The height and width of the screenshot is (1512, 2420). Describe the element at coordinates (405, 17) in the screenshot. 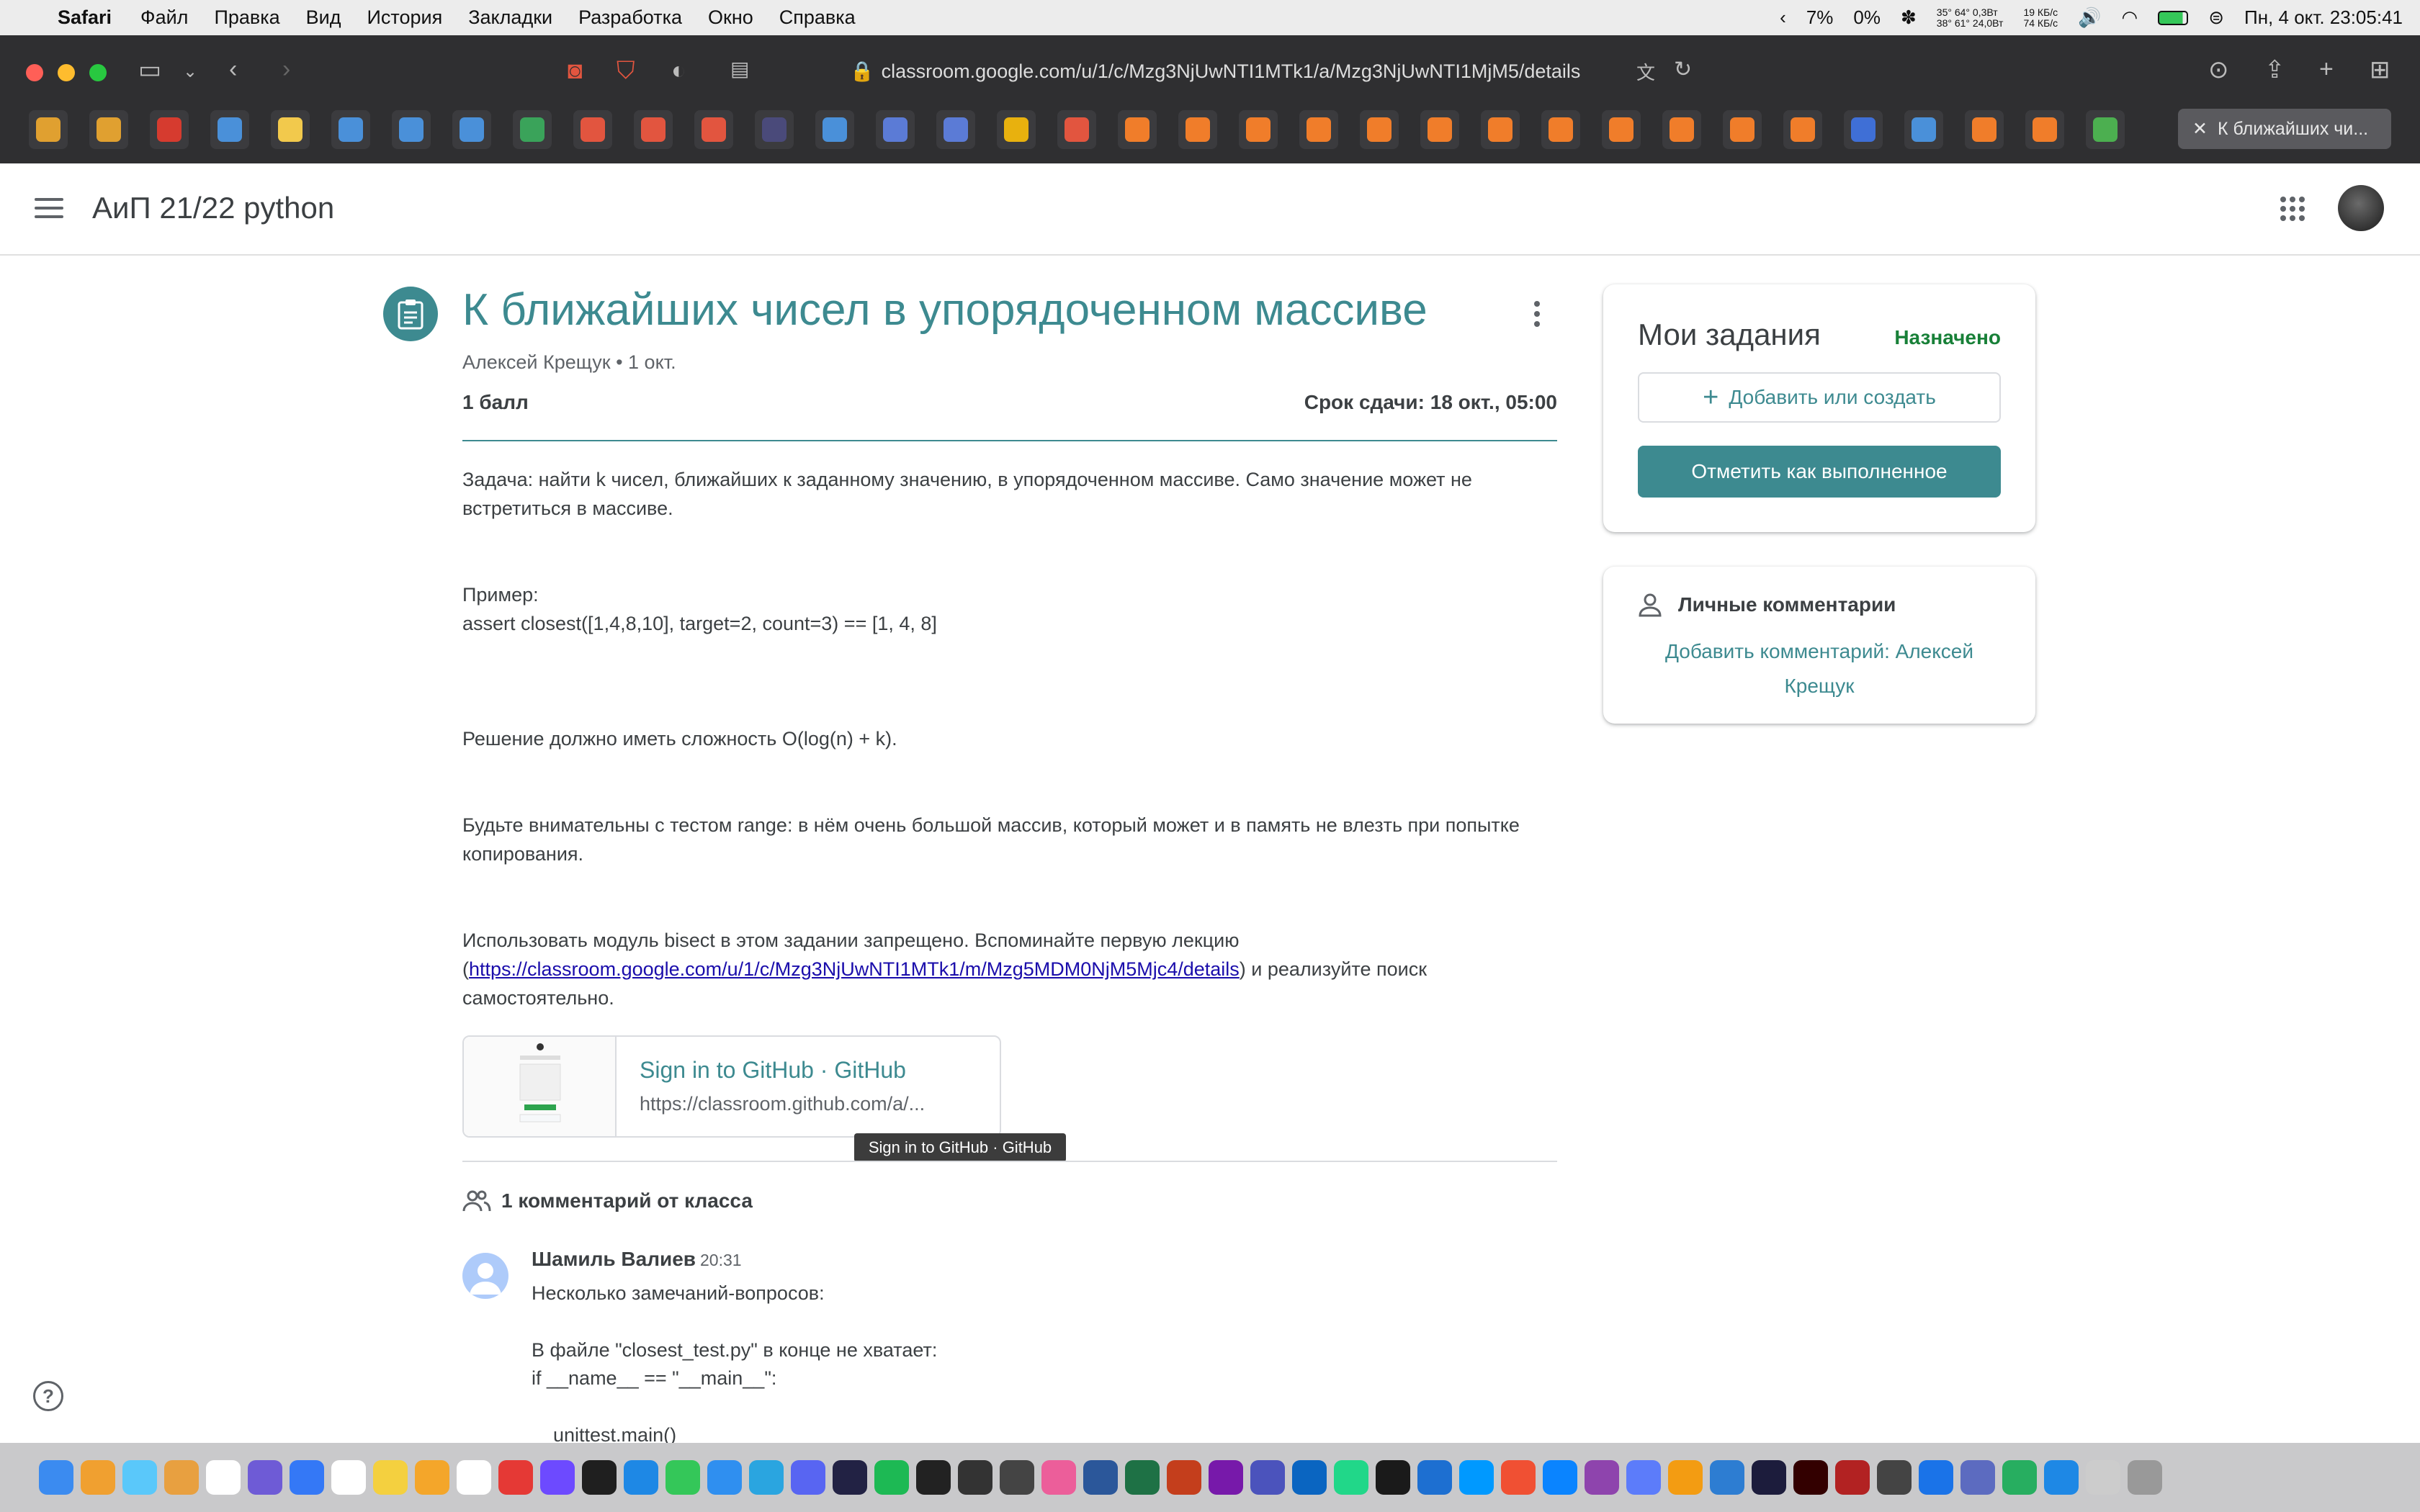

I see `menu-item: История` at that location.